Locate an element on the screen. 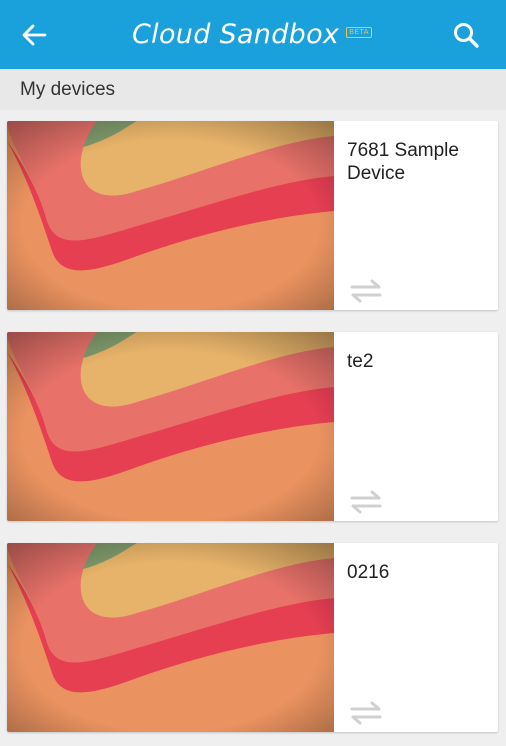 This screenshot has width=506, height=746. arrow-left-icon is located at coordinates (34, 35).